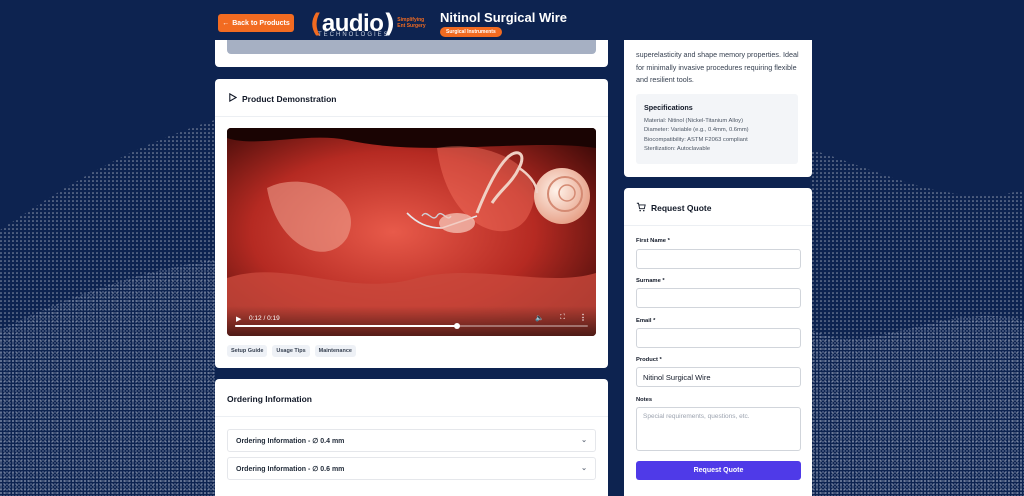  What do you see at coordinates (718, 225) in the screenshot?
I see `quote-divider` at bounding box center [718, 225].